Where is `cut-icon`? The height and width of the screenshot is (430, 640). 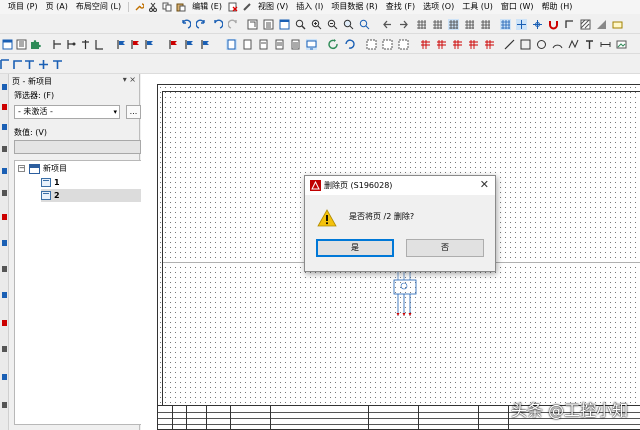 cut-icon is located at coordinates (153, 7).